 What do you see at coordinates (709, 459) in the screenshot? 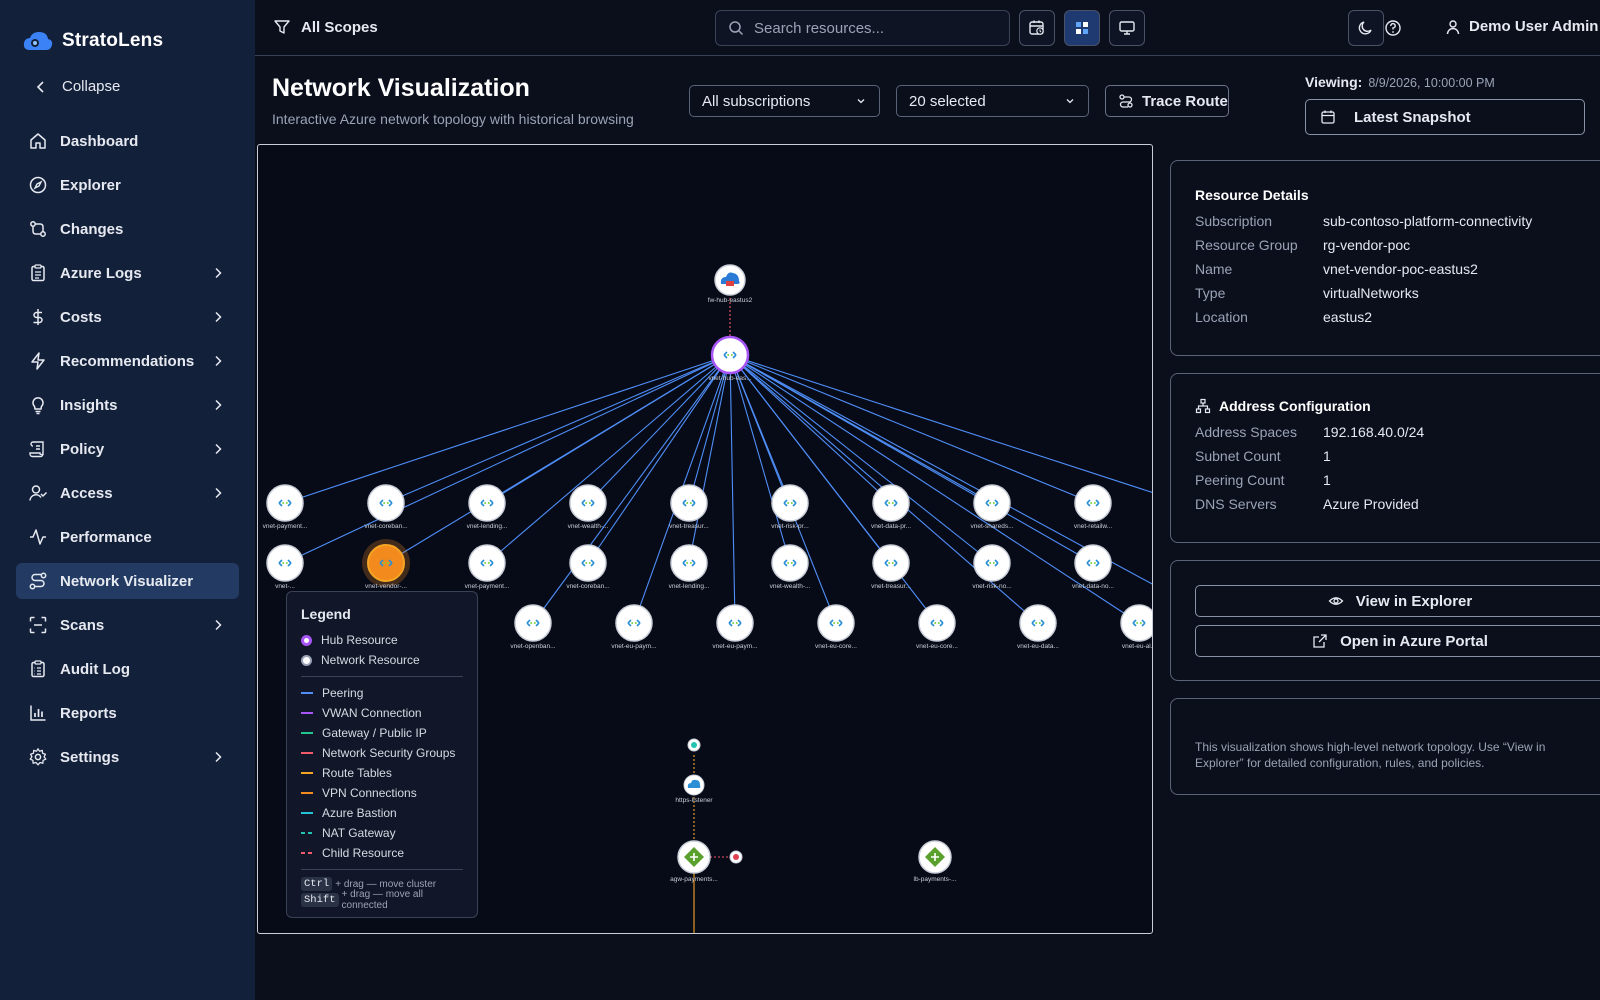
I see `peering-edge` at bounding box center [709, 459].